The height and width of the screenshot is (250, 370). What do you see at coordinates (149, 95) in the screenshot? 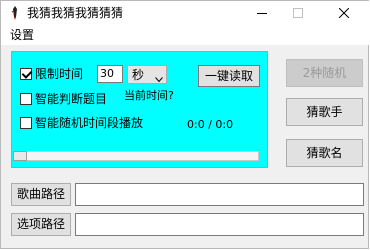
I see `current-time-label: 当前时间?` at bounding box center [149, 95].